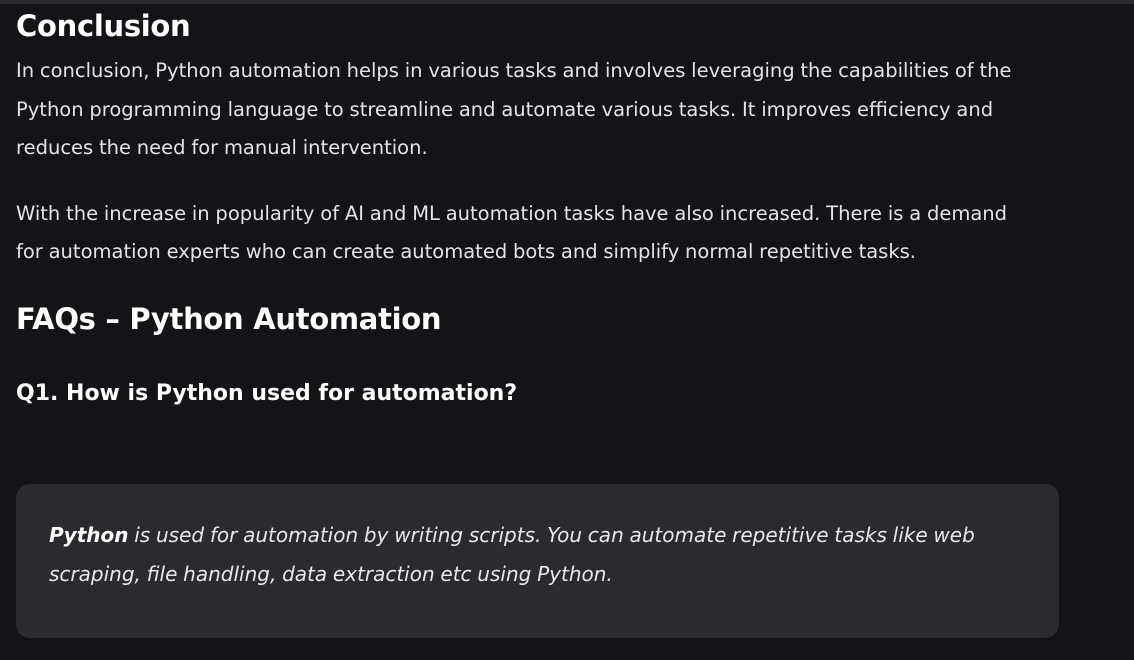 Image resolution: width=1134 pixels, height=660 pixels. What do you see at coordinates (267, 393) in the screenshot?
I see `faq-question-1: Q1. How is Python used for automation?` at bounding box center [267, 393].